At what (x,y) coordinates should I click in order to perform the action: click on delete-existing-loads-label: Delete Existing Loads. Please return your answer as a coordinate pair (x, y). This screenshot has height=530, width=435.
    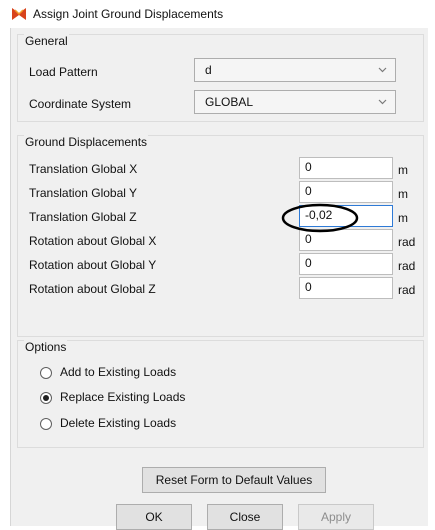
    Looking at the image, I should click on (118, 423).